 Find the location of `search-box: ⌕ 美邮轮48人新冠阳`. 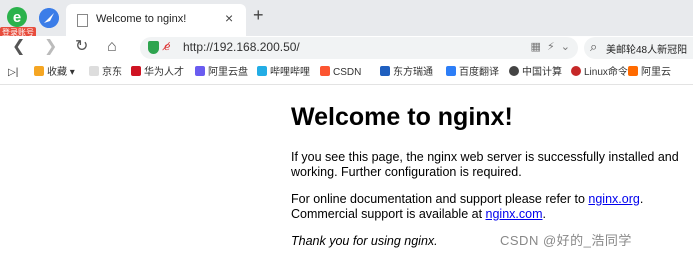

search-box: ⌕ 美邮轮48人新冠阳 is located at coordinates (638, 48).